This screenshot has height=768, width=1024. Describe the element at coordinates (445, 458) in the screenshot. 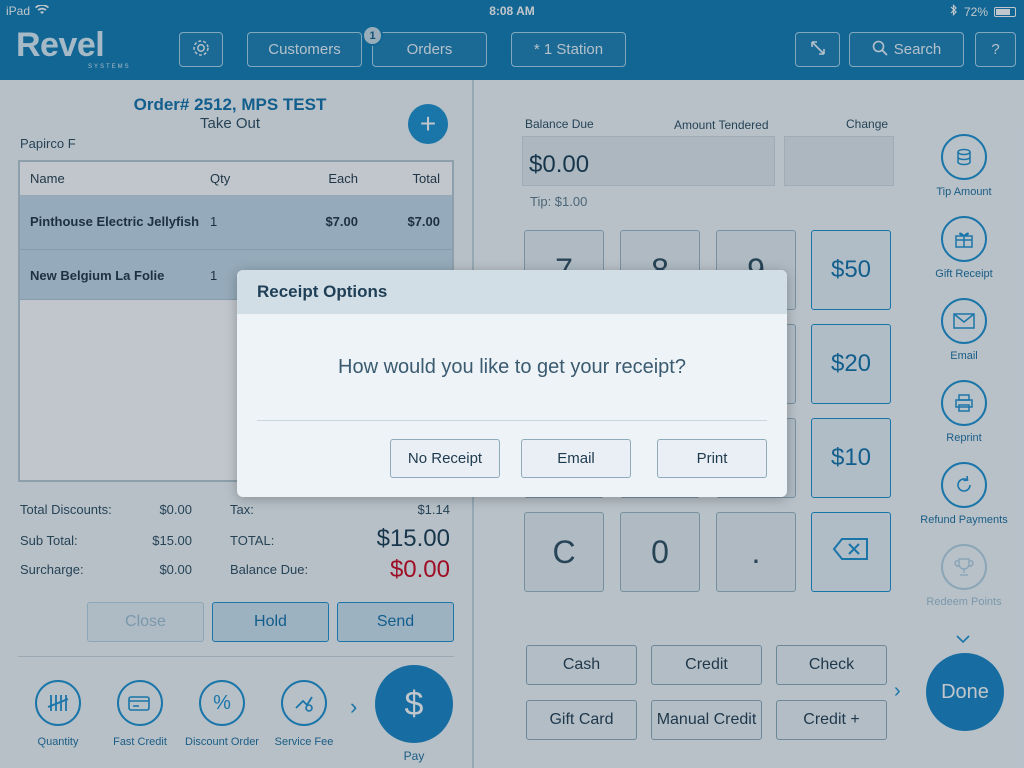

I see `no-receipt-button: No Receipt` at that location.